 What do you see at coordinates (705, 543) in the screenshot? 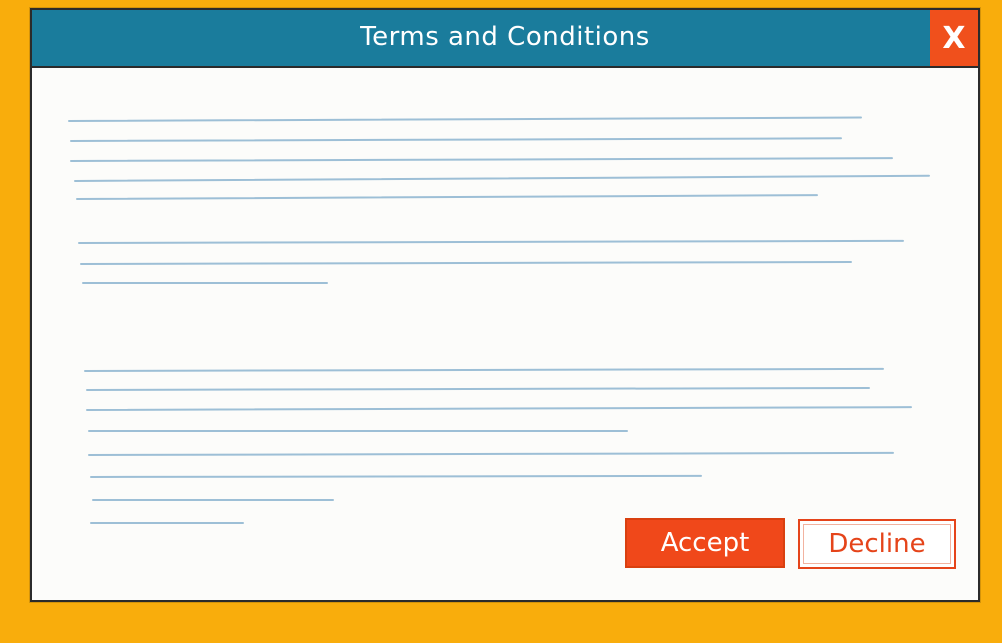
I see `accept-button: Accept` at bounding box center [705, 543].